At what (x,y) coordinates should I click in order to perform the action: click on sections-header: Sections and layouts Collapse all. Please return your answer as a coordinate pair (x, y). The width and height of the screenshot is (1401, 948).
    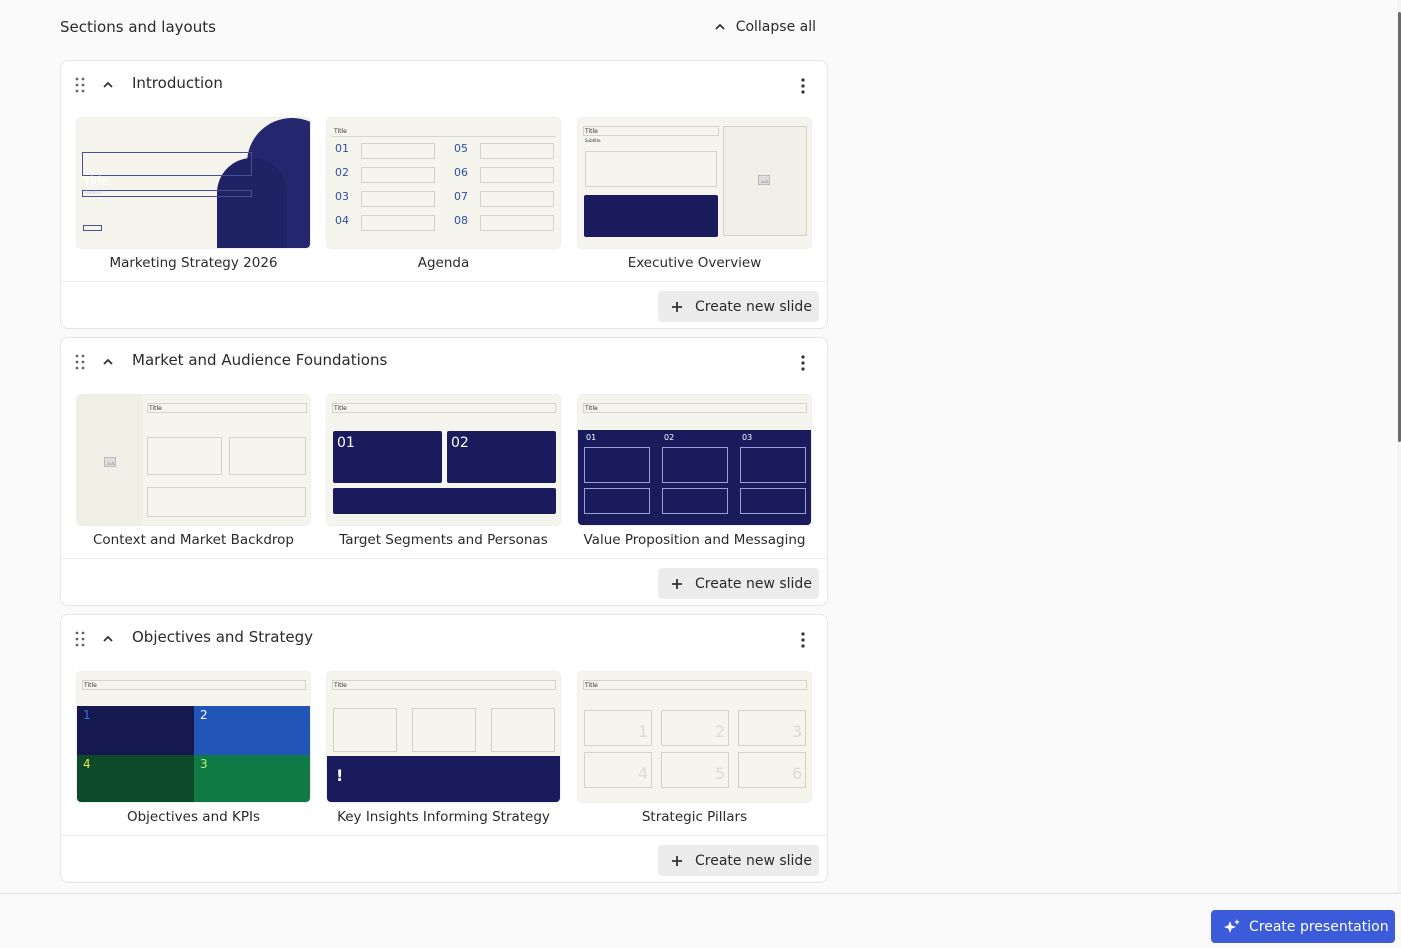
    Looking at the image, I should click on (440, 29).